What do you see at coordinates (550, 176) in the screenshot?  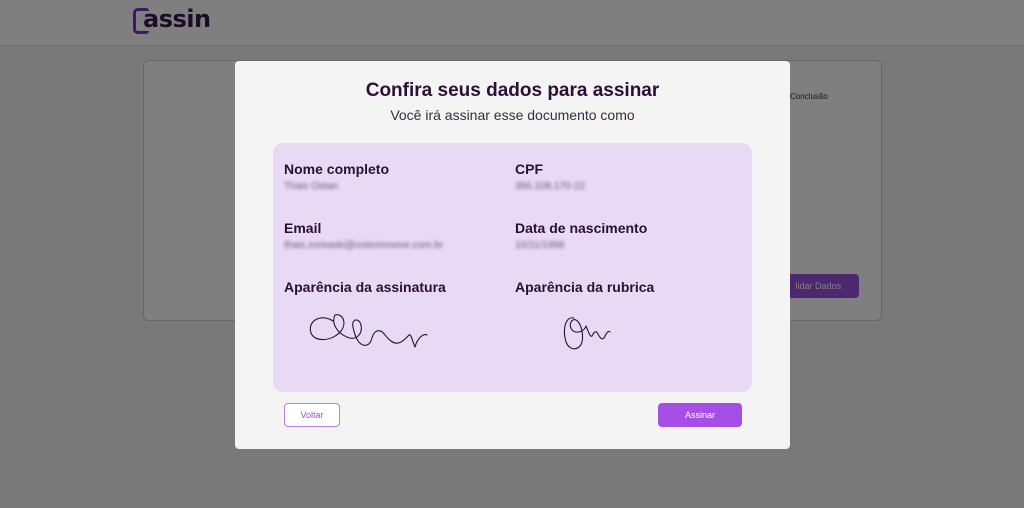 I see `cpf-field: CPF 356.108.170-22` at bounding box center [550, 176].